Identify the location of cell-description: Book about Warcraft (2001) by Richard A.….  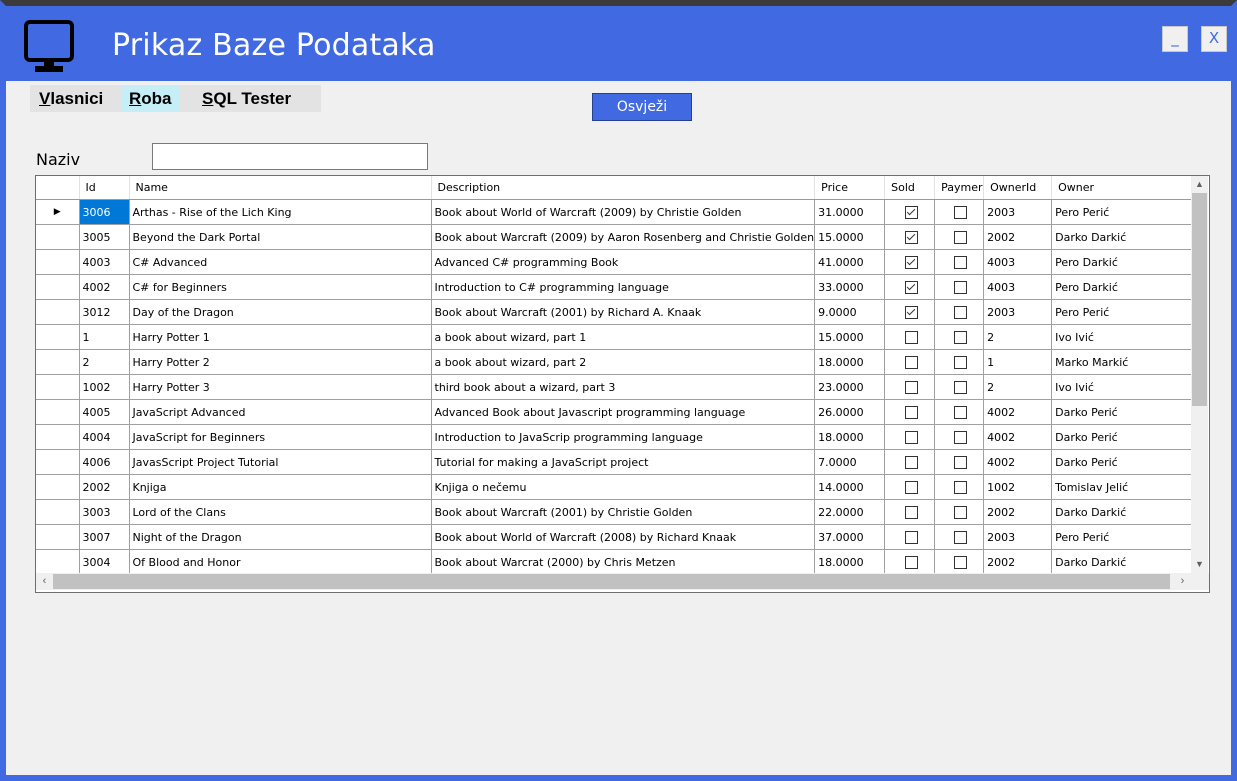
(623, 312).